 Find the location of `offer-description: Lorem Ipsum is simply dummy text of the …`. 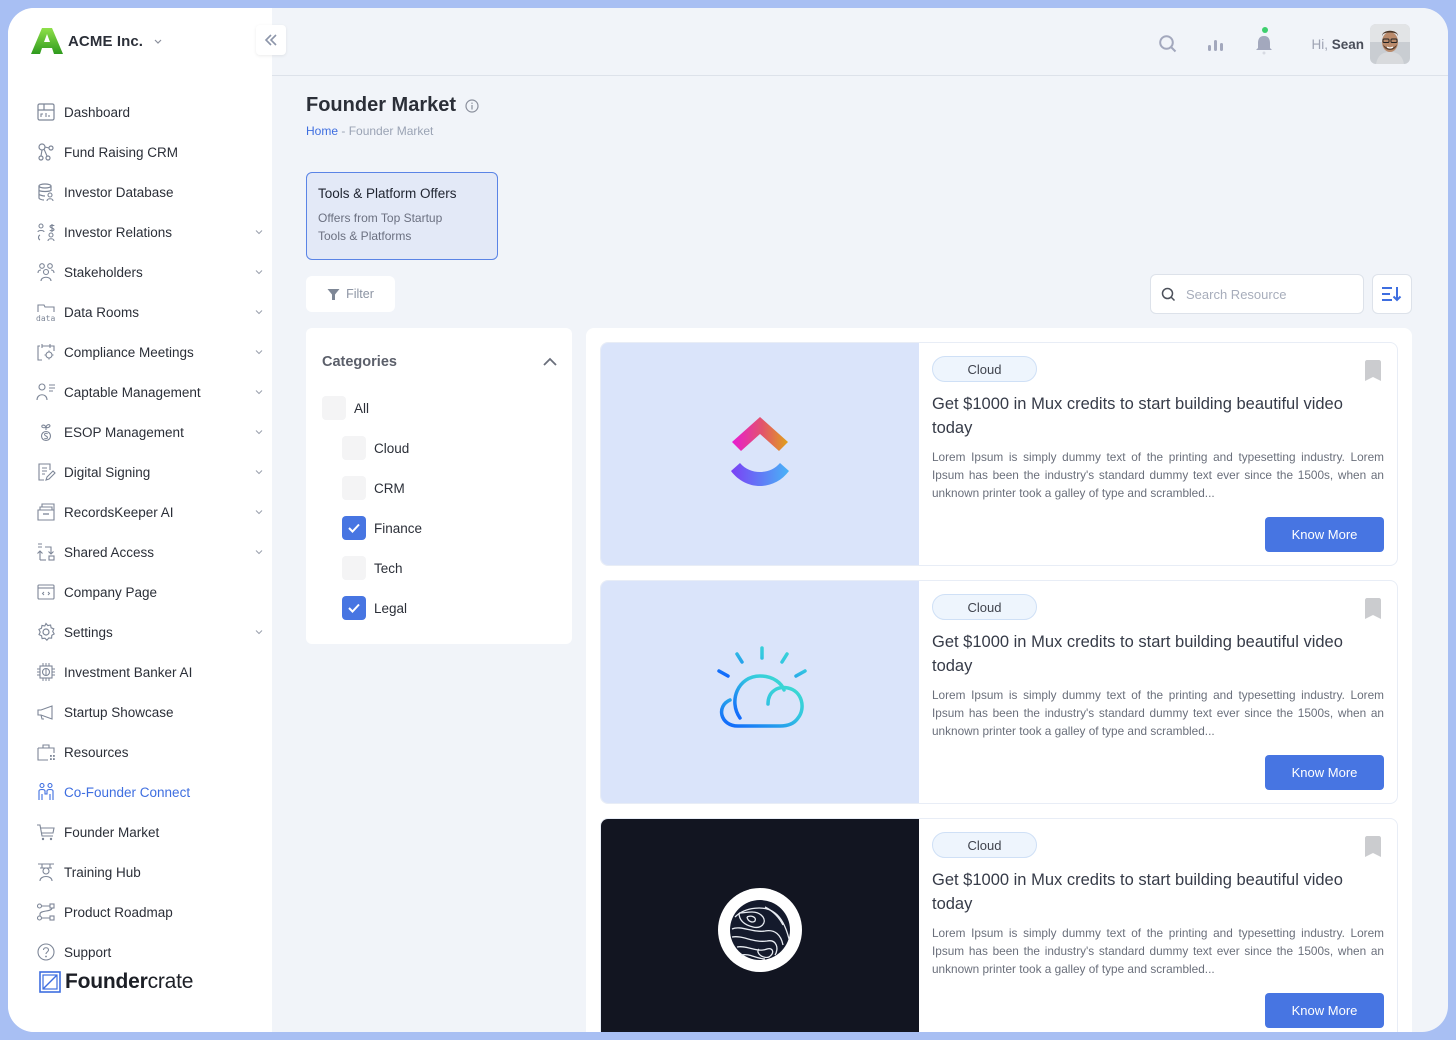

offer-description: Lorem Ipsum is simply dummy text of the … is located at coordinates (1158, 951).